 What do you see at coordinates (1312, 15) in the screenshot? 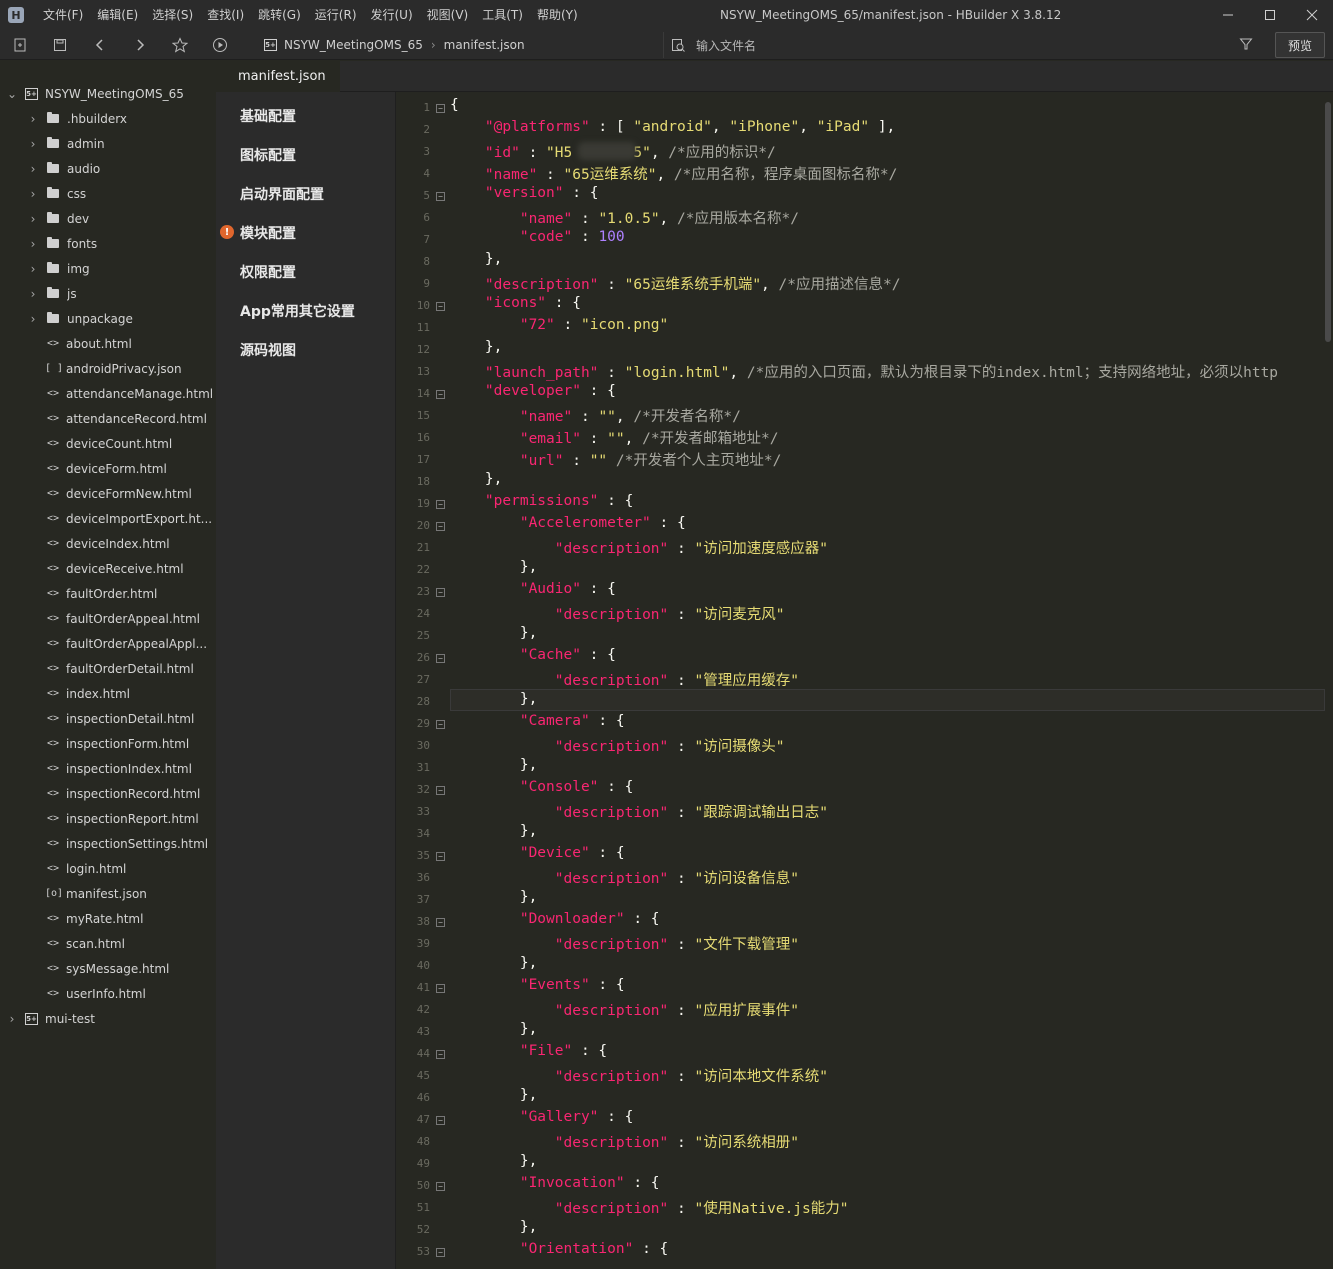
I see `close-icon` at bounding box center [1312, 15].